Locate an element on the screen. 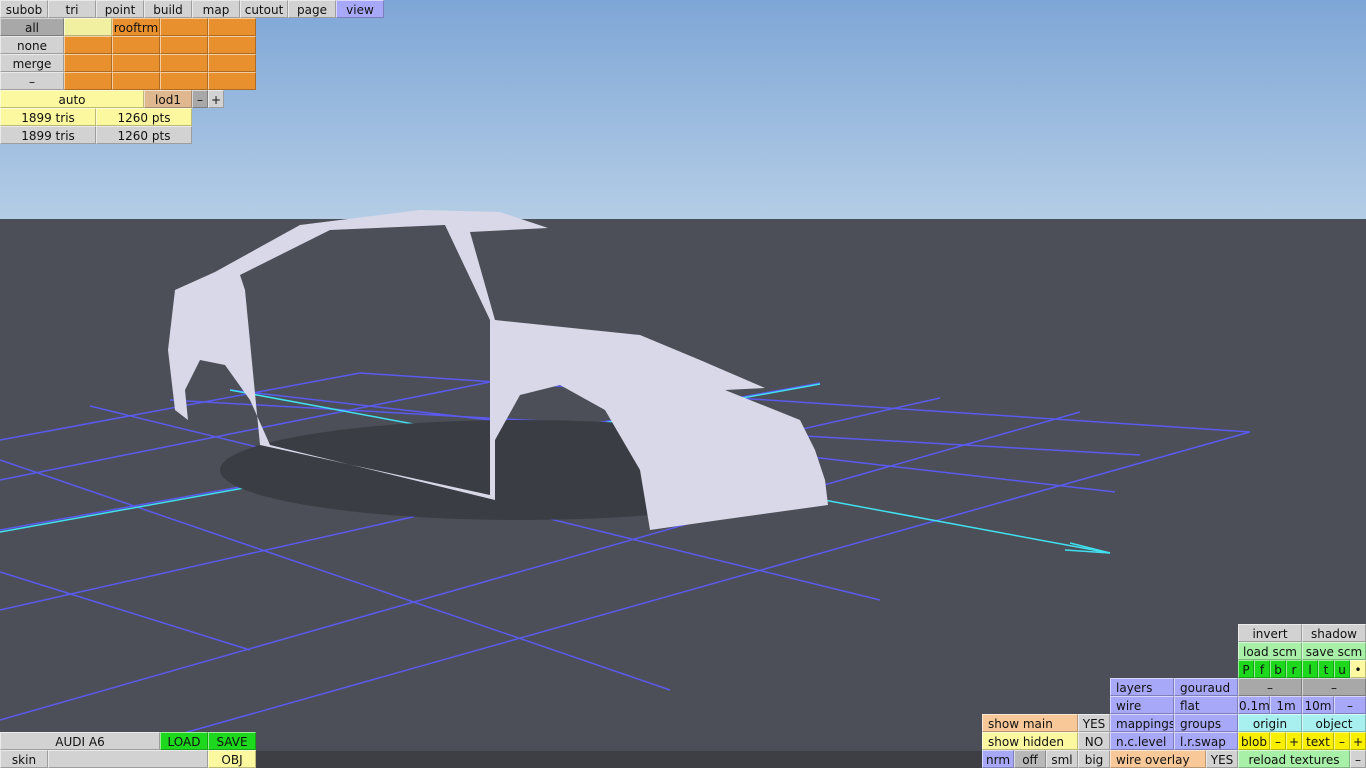 This screenshot has height=768, width=1366. view-right-button: r is located at coordinates (1294, 669).